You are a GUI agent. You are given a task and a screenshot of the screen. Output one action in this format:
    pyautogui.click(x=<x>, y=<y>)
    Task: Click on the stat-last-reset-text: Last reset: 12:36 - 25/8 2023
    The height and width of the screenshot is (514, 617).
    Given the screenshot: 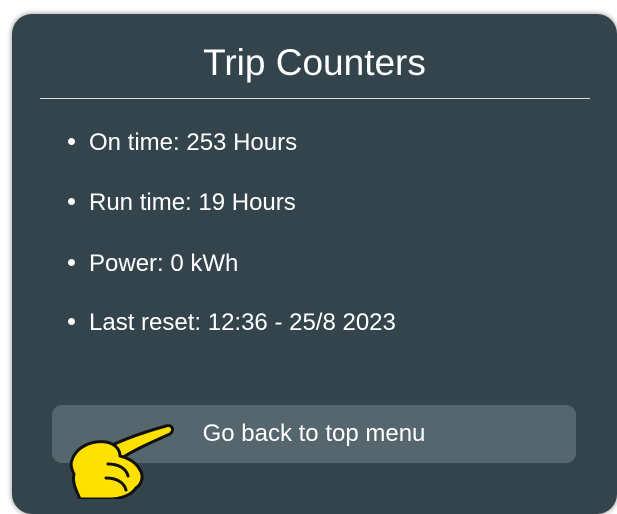 What is the action you would take?
    pyautogui.click(x=242, y=322)
    